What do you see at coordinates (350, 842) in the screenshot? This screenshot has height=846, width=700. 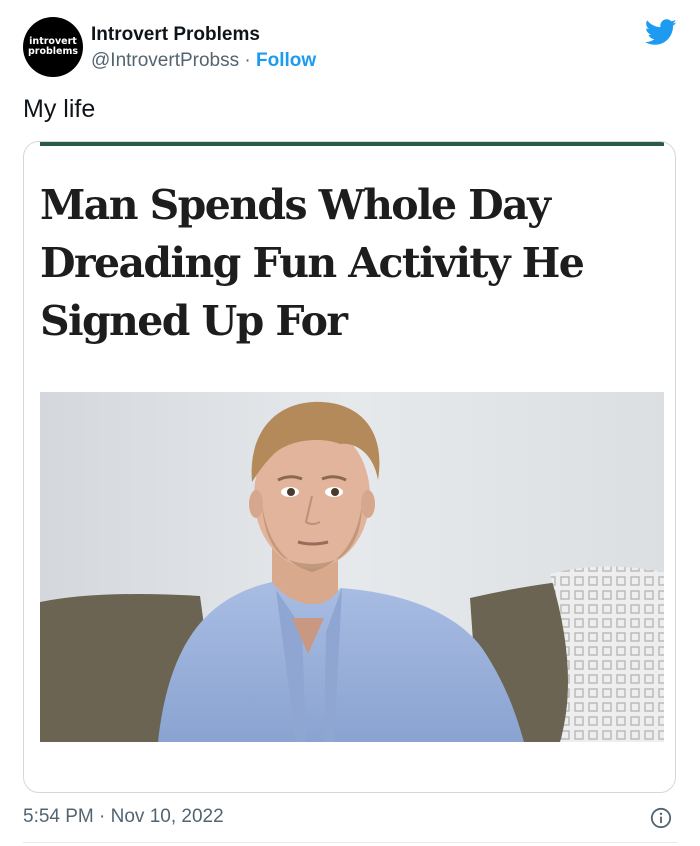 I see `divider` at bounding box center [350, 842].